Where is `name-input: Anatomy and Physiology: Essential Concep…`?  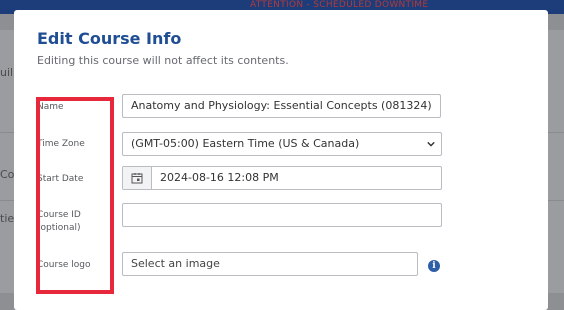
name-input: Anatomy and Physiology: Essential Concep… is located at coordinates (281, 106).